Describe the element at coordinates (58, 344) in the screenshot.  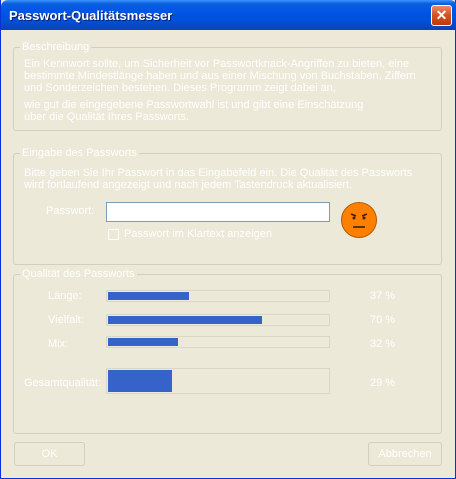
I see `mix-label: Mix:` at that location.